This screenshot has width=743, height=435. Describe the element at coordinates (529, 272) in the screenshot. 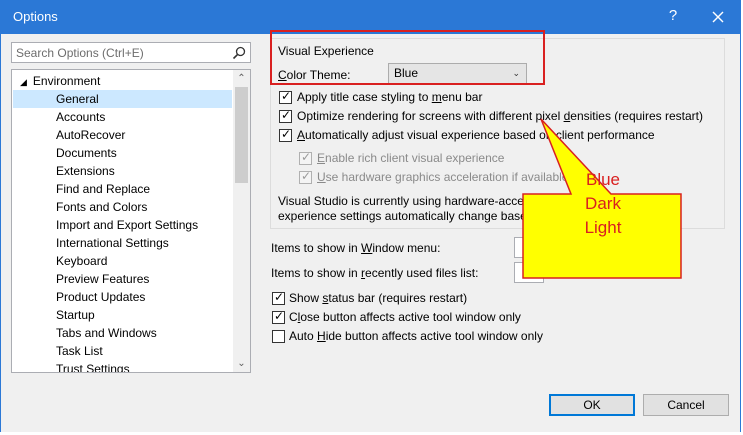

I see `recent-files-count-input` at that location.